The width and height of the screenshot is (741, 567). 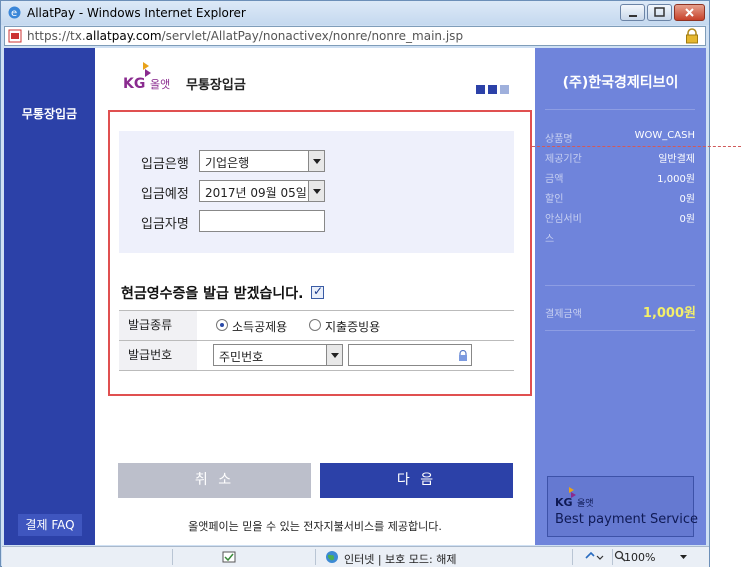 I want to click on radio-expense-proof-label: 지출증빙용, so click(x=352, y=326).